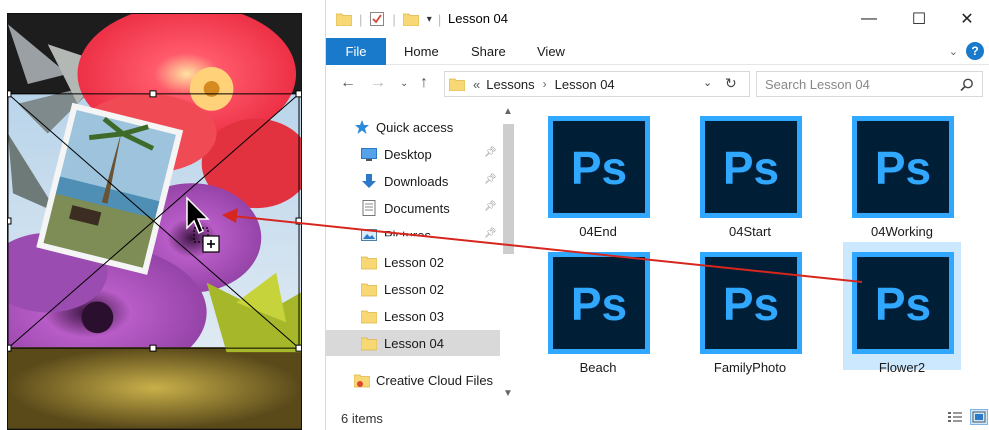 The image size is (989, 430). I want to click on file-item-flower2: Ps Flower2, so click(902, 308).